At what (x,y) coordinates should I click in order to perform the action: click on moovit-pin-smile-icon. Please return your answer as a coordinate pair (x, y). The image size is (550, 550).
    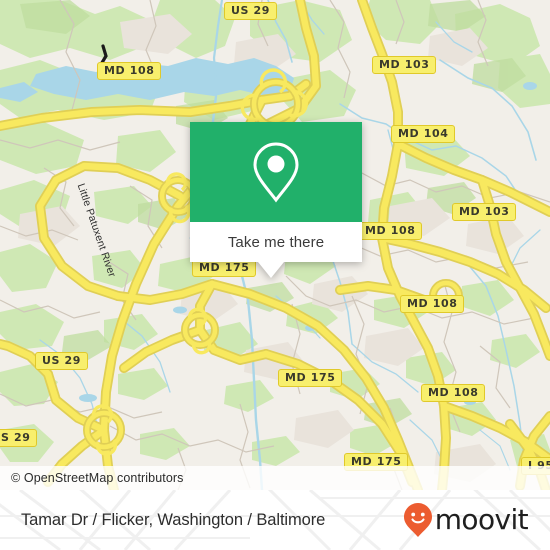
    Looking at the image, I should click on (417, 520).